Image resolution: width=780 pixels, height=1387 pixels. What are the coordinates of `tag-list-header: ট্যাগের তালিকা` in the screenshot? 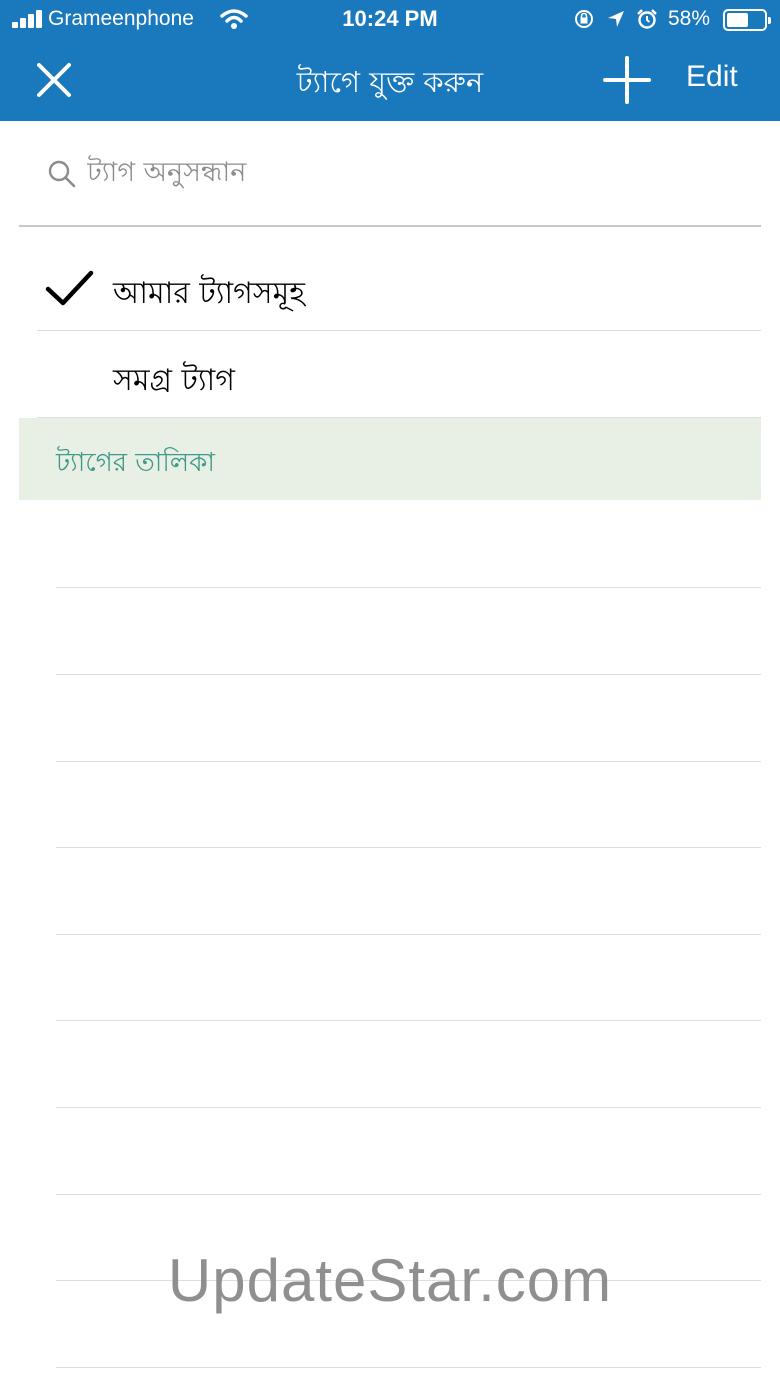 It's located at (390, 459).